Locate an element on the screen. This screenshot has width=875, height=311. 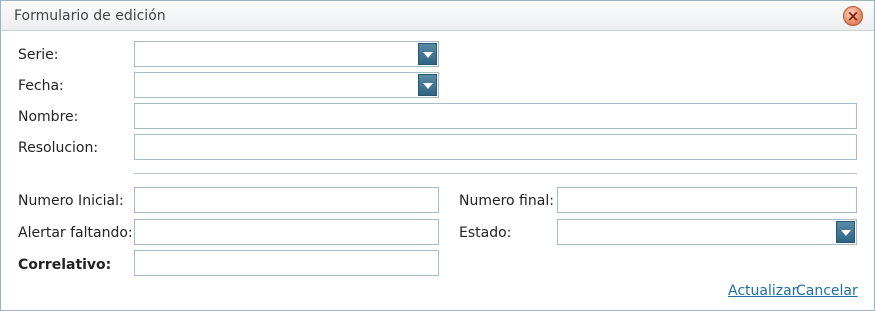
resolucion-input is located at coordinates (495, 147).